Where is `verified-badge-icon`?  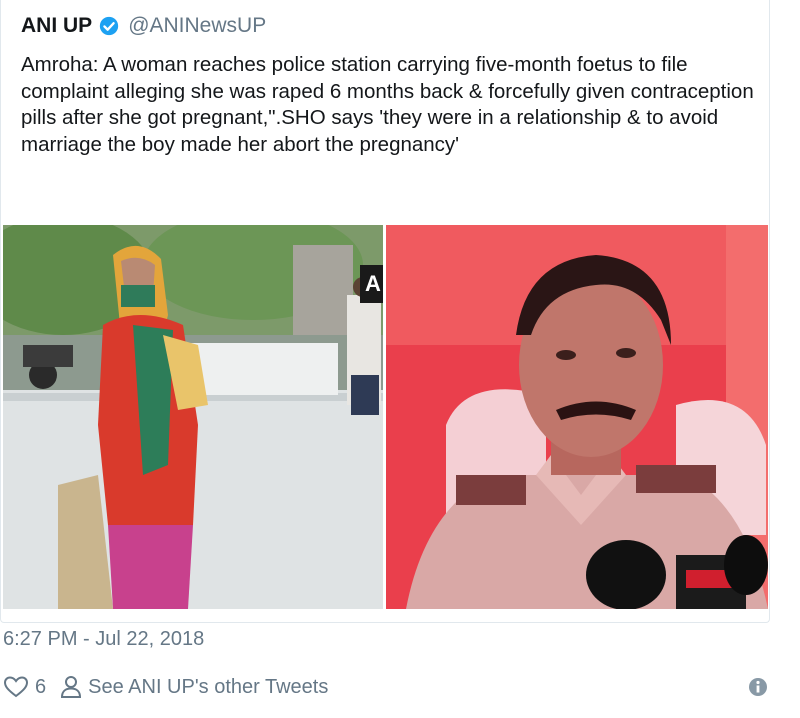
verified-badge-icon is located at coordinates (109, 26).